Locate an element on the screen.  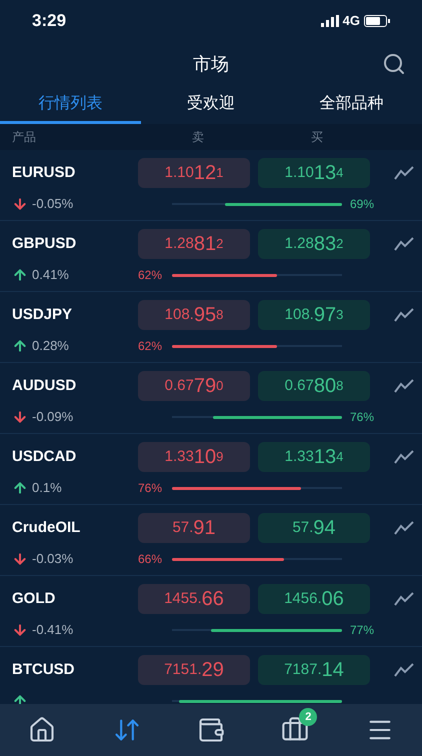
tab: 全部品种 is located at coordinates (351, 105).